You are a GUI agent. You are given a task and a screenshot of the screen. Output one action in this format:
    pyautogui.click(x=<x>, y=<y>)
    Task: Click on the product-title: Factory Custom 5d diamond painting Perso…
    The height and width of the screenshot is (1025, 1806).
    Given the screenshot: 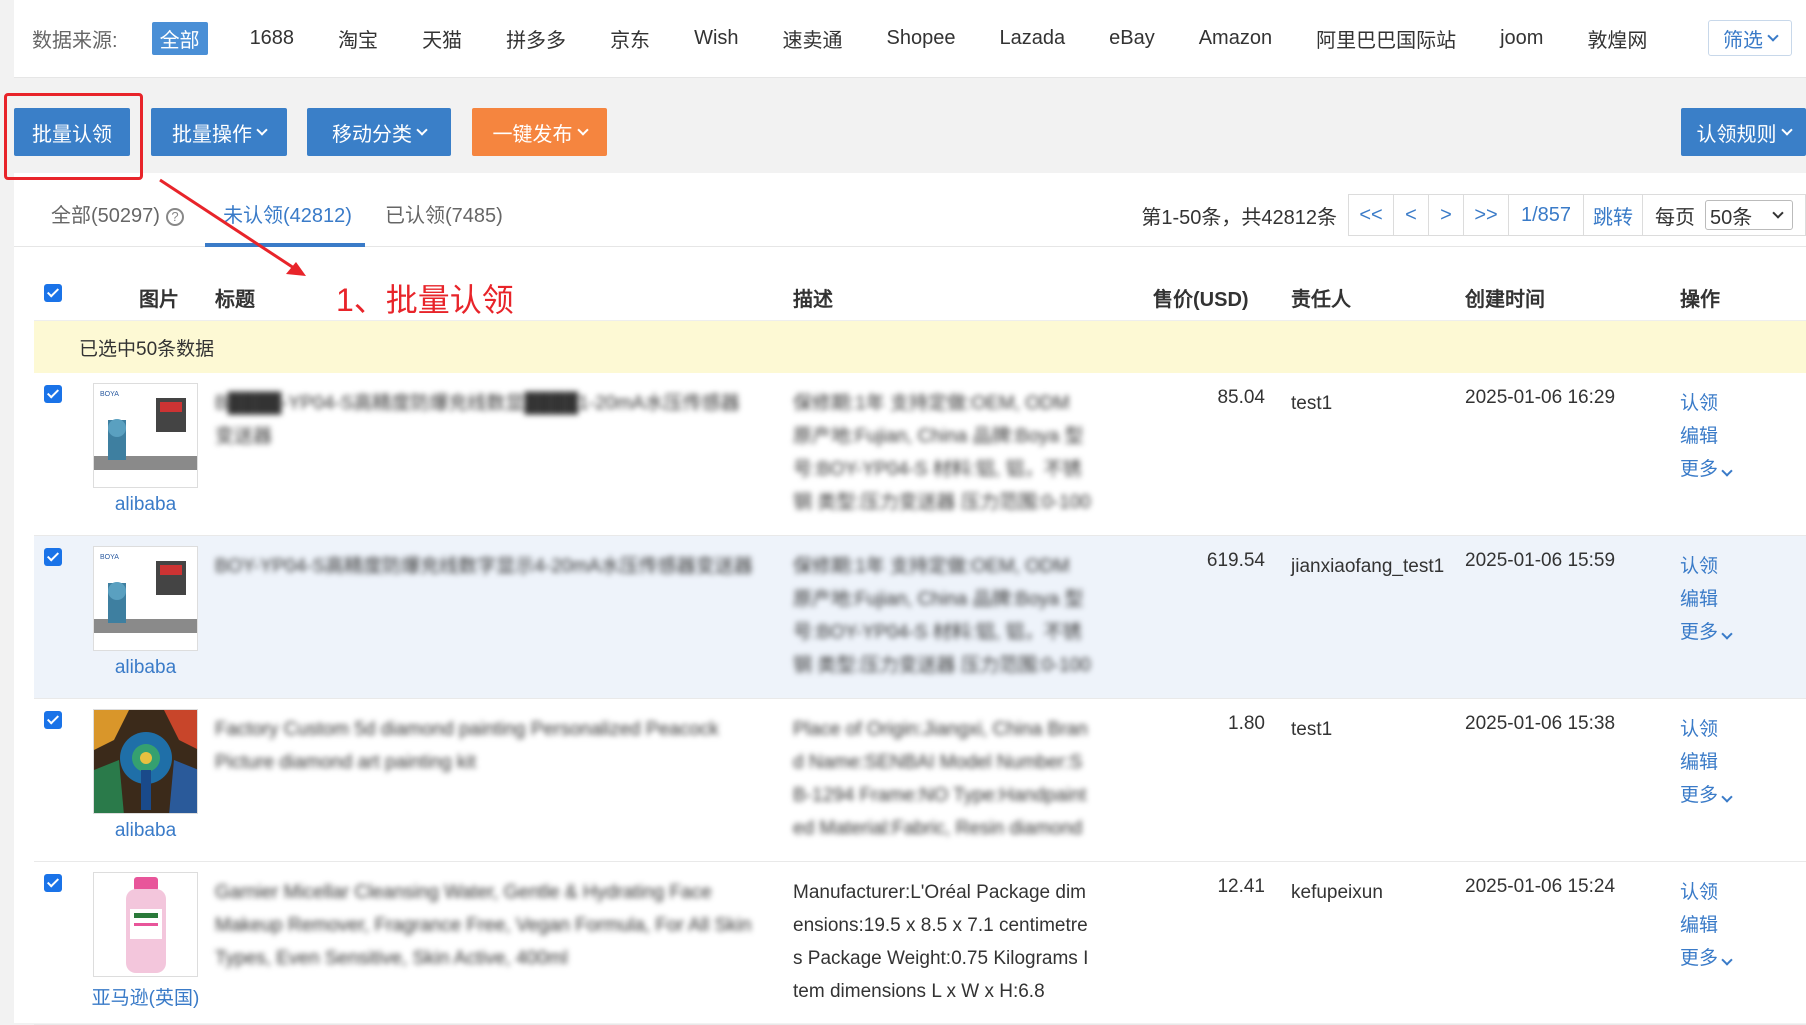 What is the action you would take?
    pyautogui.click(x=467, y=746)
    